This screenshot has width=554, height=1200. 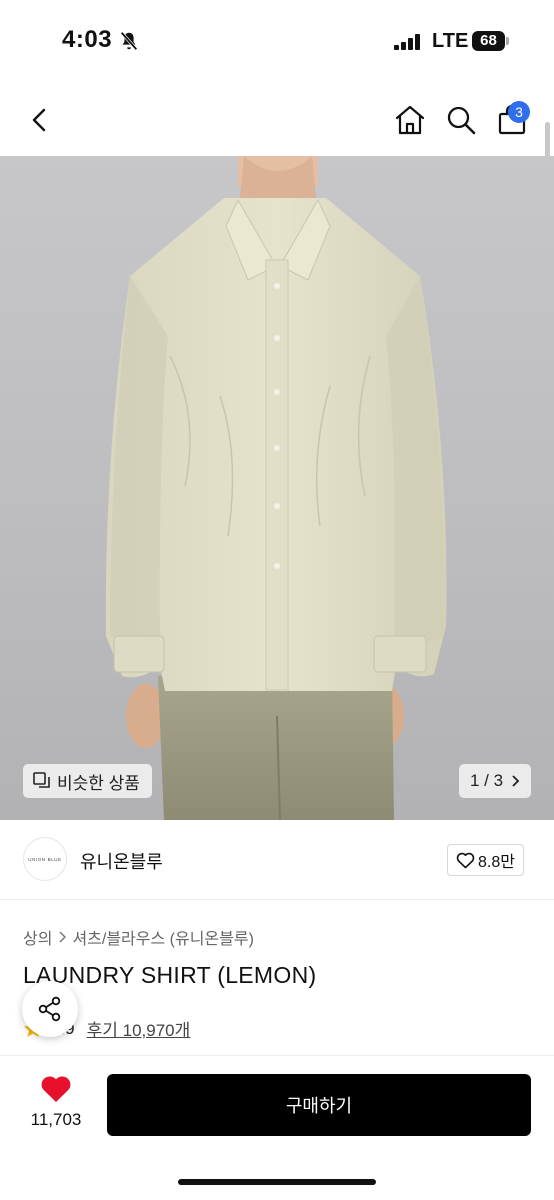 What do you see at coordinates (496, 862) in the screenshot?
I see `brand-like-count: 8.8만` at bounding box center [496, 862].